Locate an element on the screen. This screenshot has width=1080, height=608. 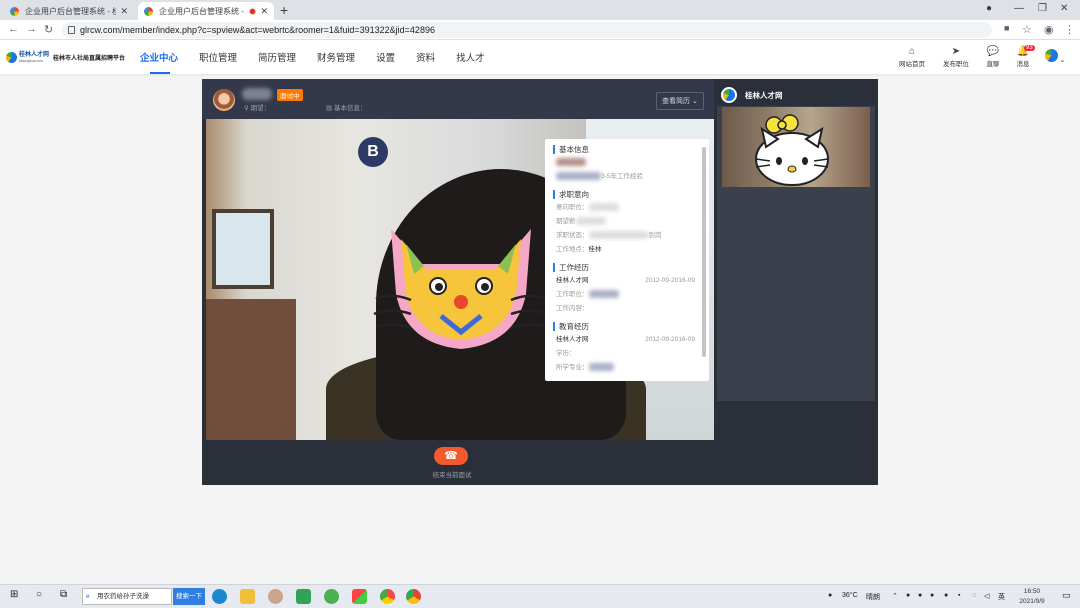
menu-item-find-talent: 找人才 is located at coordinates (470, 57).